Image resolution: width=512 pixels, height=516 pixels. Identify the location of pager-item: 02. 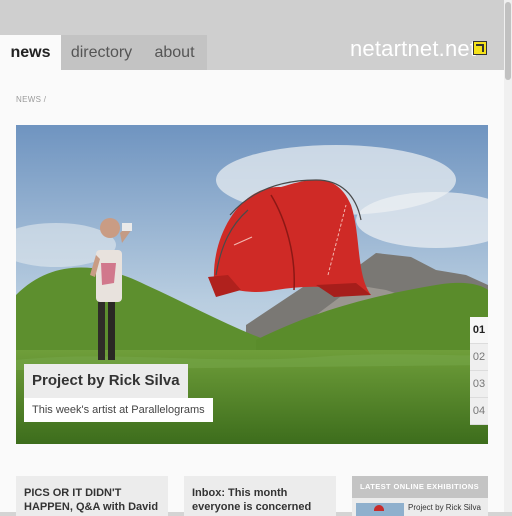
(479, 357).